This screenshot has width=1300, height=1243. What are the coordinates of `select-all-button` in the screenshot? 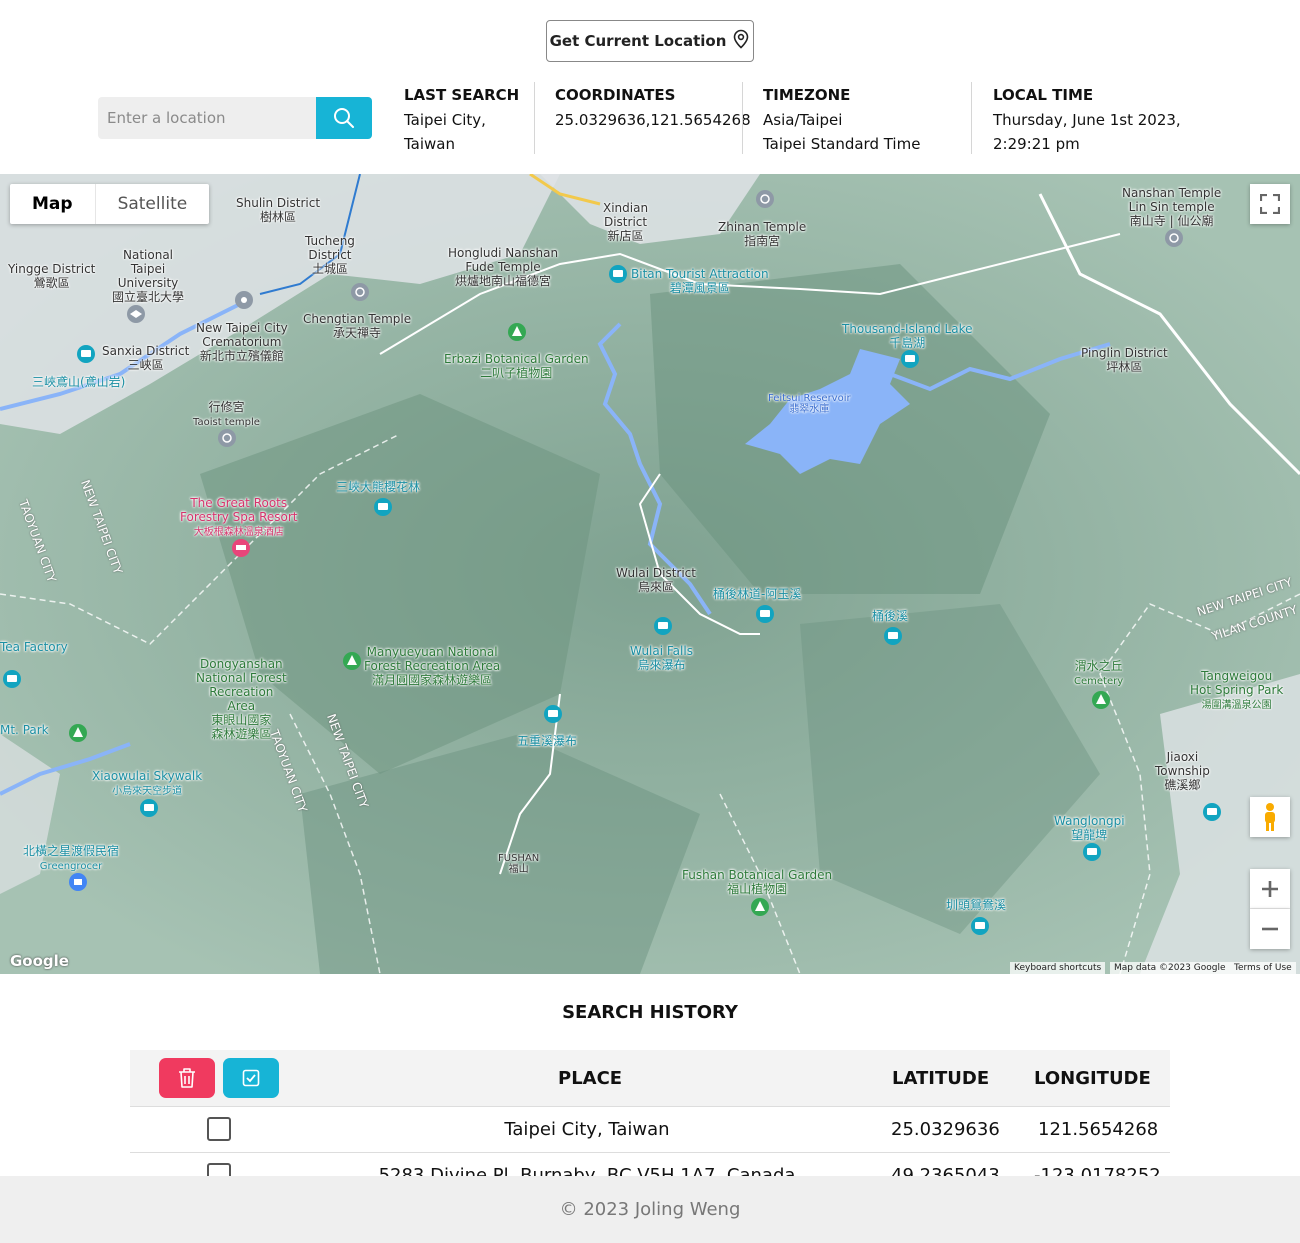 It's located at (251, 1078).